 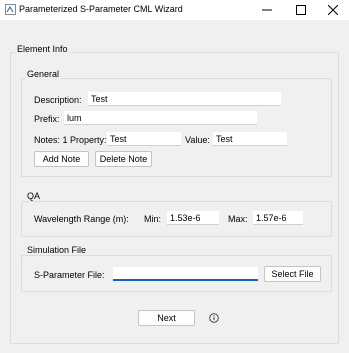 What do you see at coordinates (81, 219) in the screenshot?
I see `wavelength-range-label: Wavelength Range (m):` at bounding box center [81, 219].